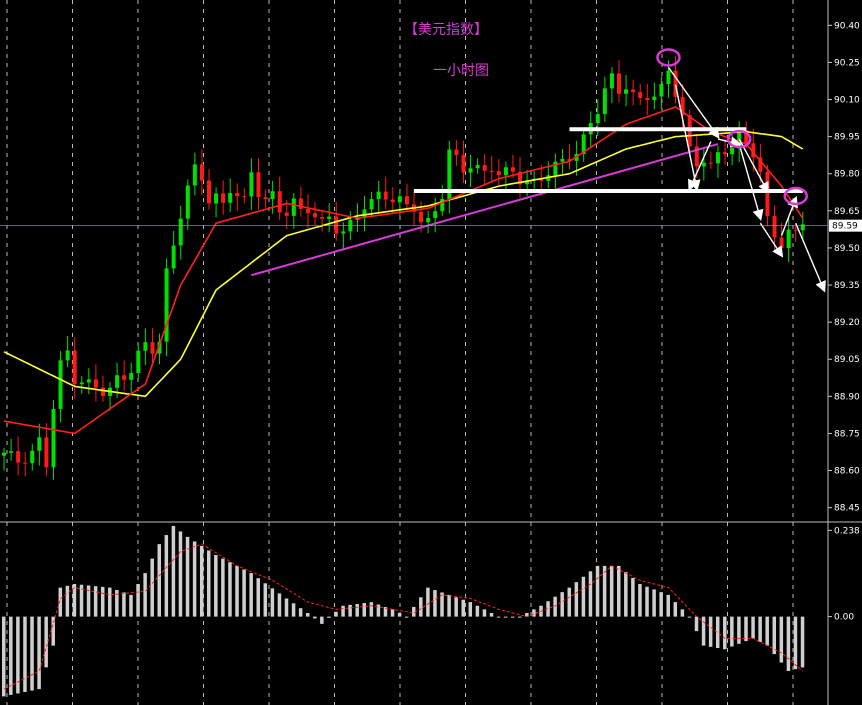 The width and height of the screenshot is (862, 705). Describe the element at coordinates (847, 509) in the screenshot. I see `y-tick-label: 88.45` at that location.